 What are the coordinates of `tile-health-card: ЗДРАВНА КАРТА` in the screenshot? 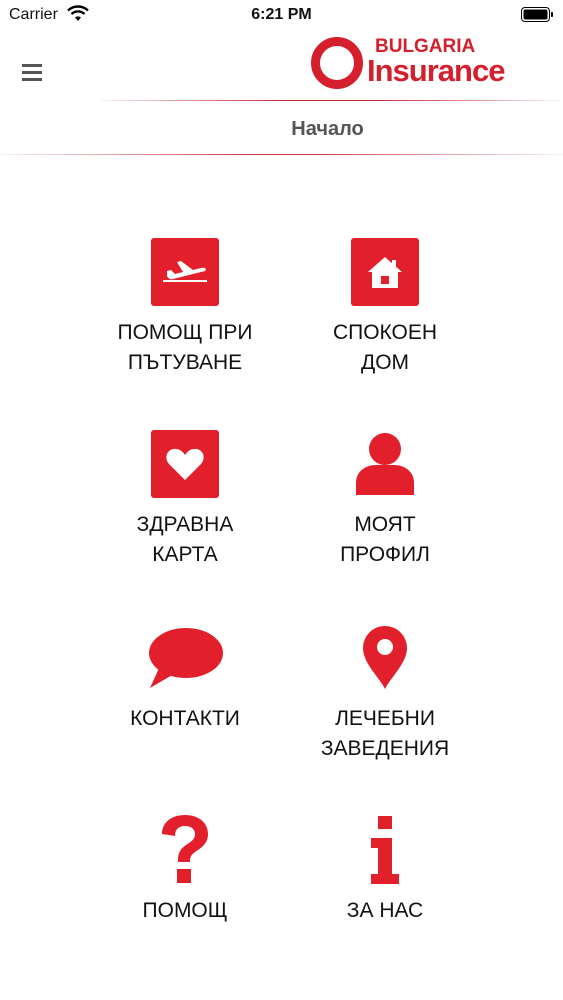 It's located at (185, 499).